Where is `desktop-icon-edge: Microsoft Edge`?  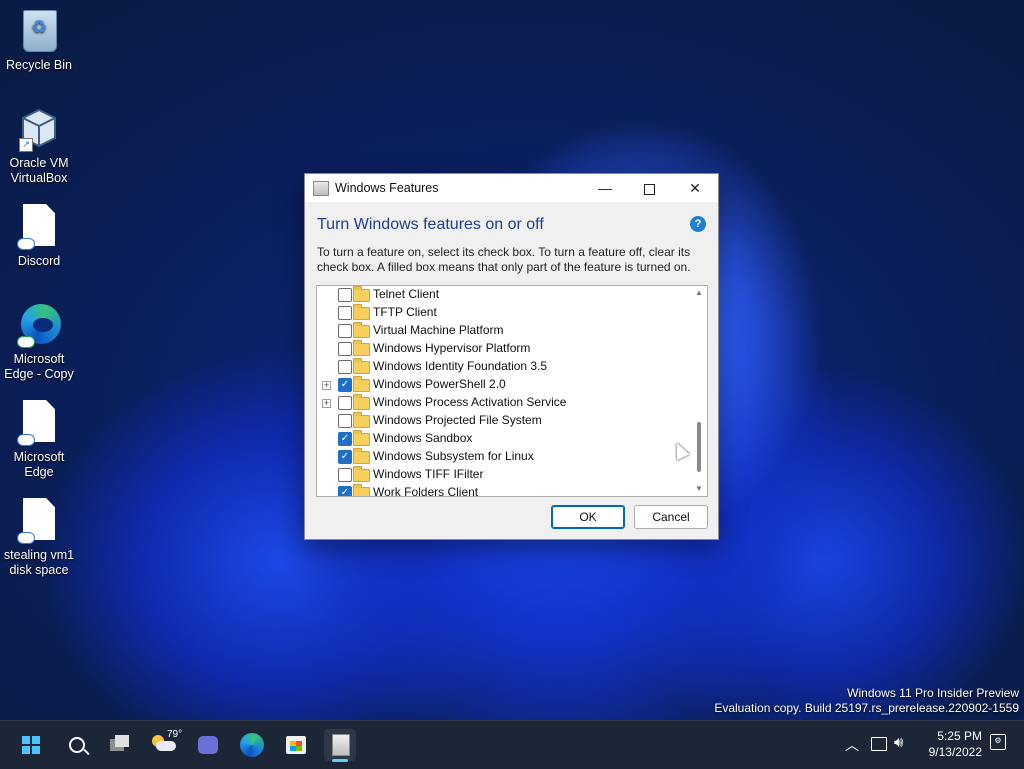 desktop-icon-edge: Microsoft Edge is located at coordinates (39, 440).